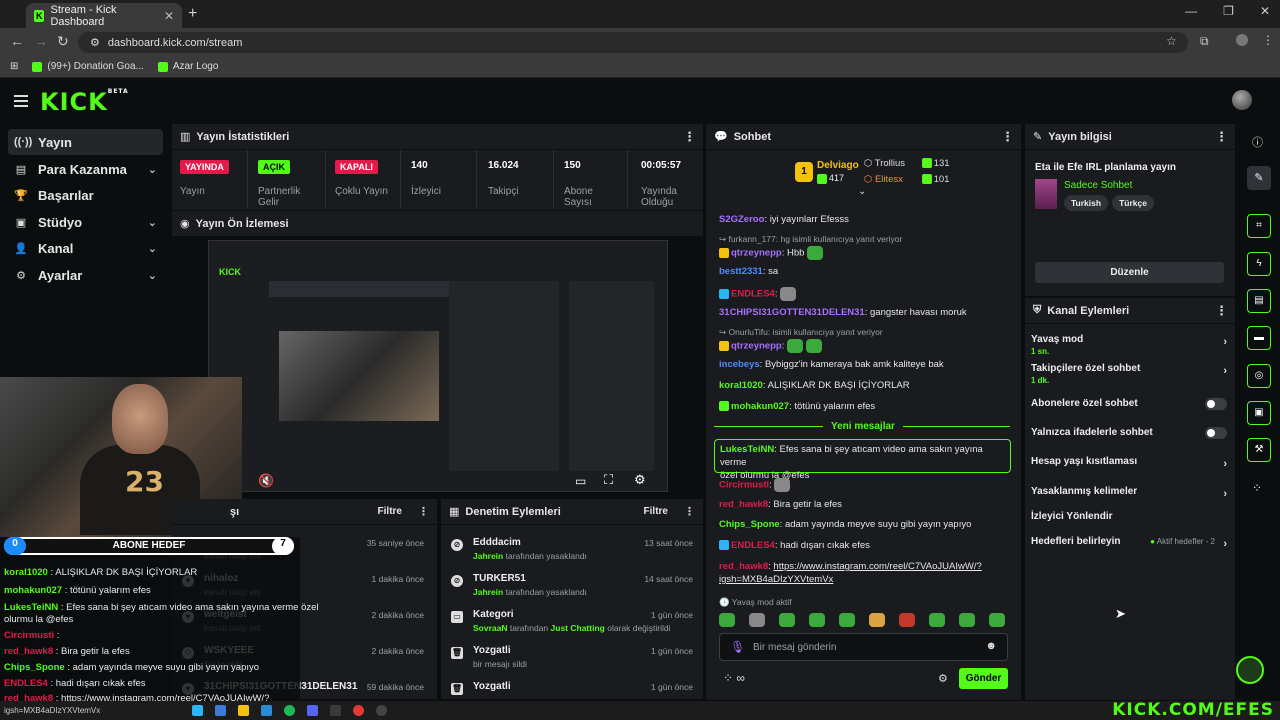 This screenshot has height=720, width=1280. I want to click on channel-action-takipci-sohbet: Takipçilere özel sohbet 1 dk. ›, so click(1129, 374).